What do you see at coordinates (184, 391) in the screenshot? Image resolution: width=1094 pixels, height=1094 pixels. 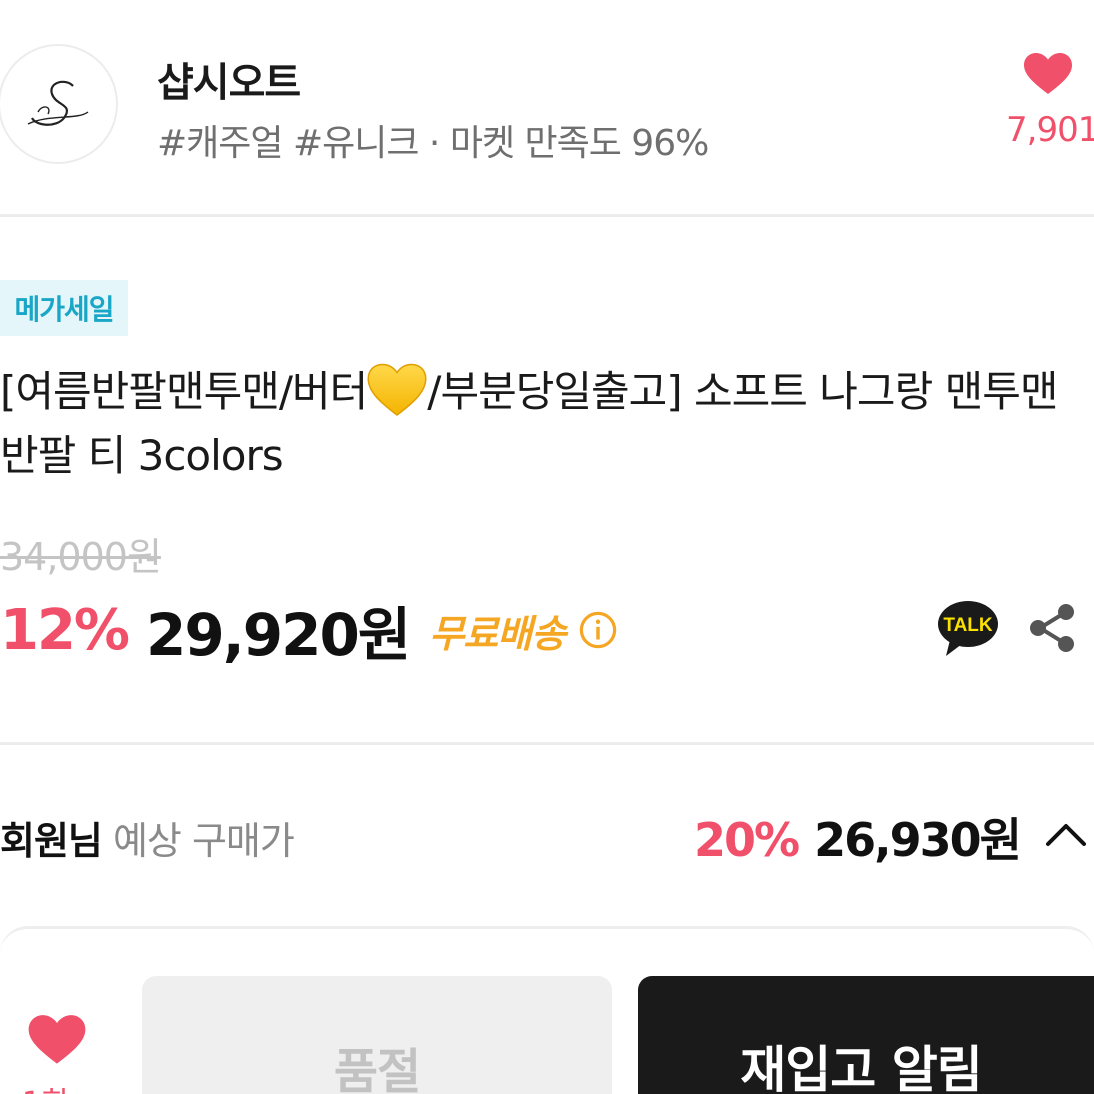 I see `product-title-part1: [여름반팔맨투맨/버터` at bounding box center [184, 391].